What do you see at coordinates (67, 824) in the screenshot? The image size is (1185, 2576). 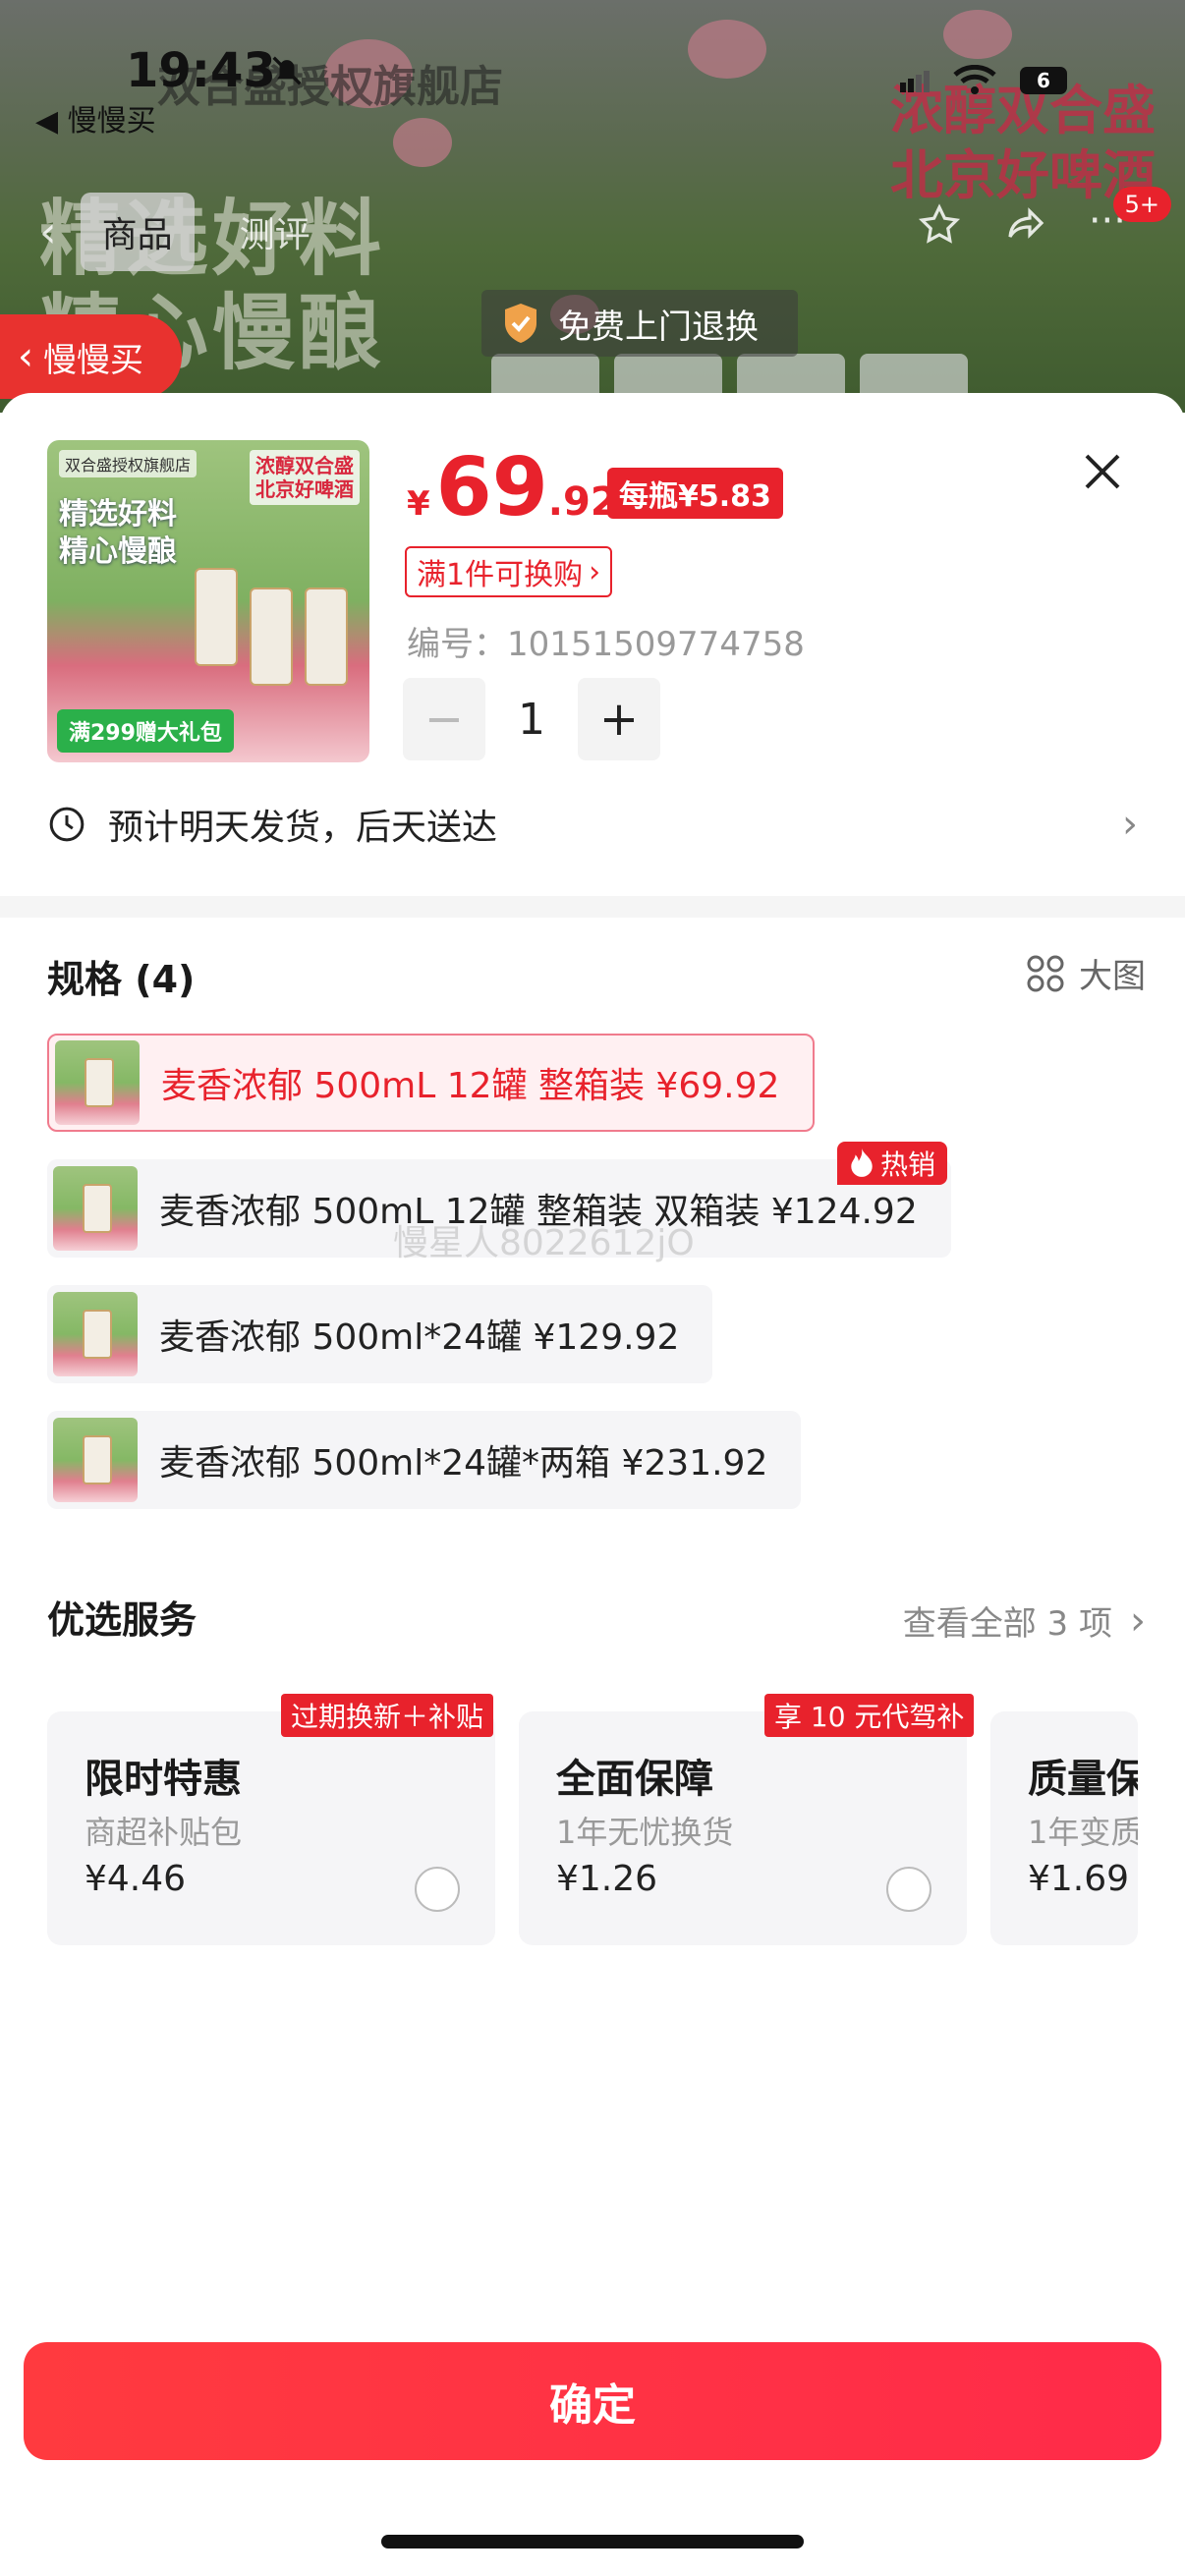 I see `clock-icon` at bounding box center [67, 824].